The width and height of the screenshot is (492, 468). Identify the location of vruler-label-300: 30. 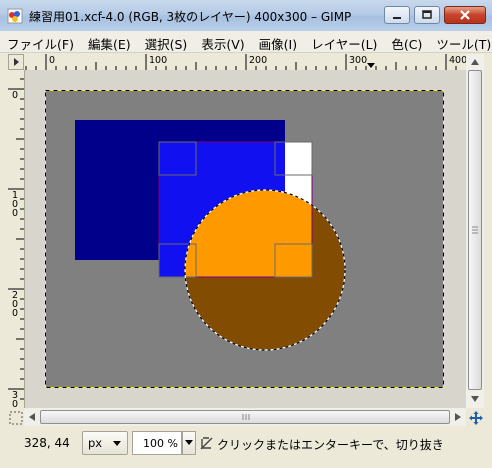
(15, 399).